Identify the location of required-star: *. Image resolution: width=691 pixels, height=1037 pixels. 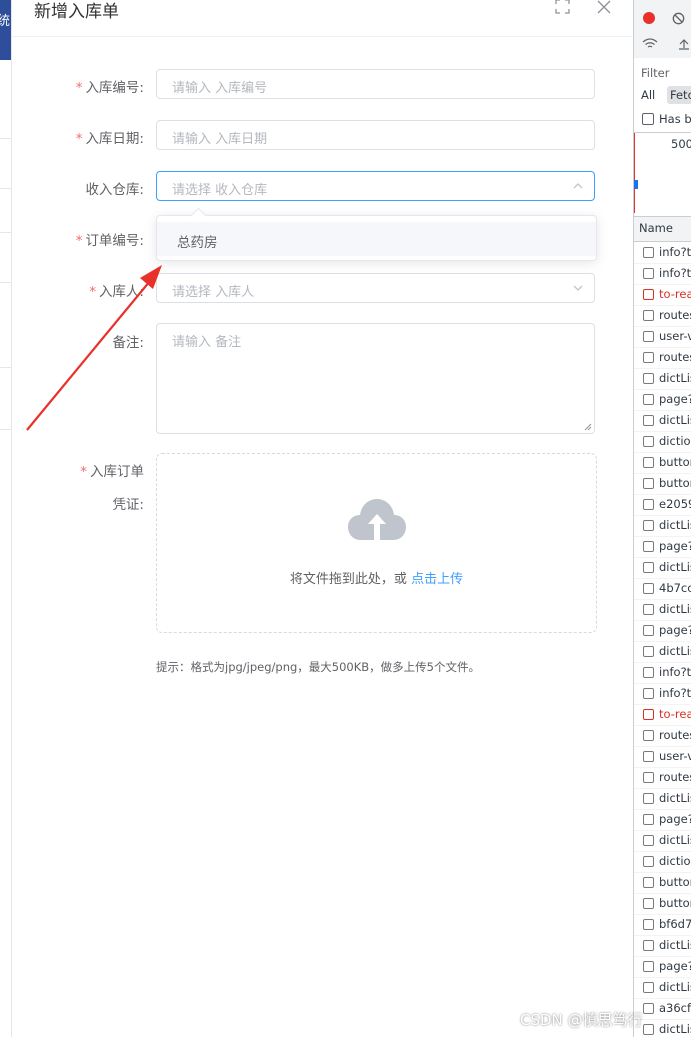
(79, 88).